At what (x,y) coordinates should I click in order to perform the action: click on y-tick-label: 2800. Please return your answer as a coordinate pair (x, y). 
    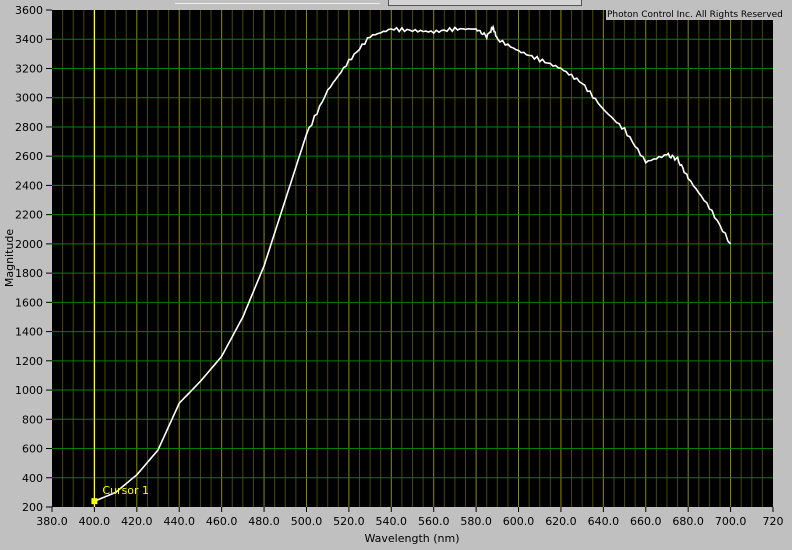
    Looking at the image, I should click on (29, 127).